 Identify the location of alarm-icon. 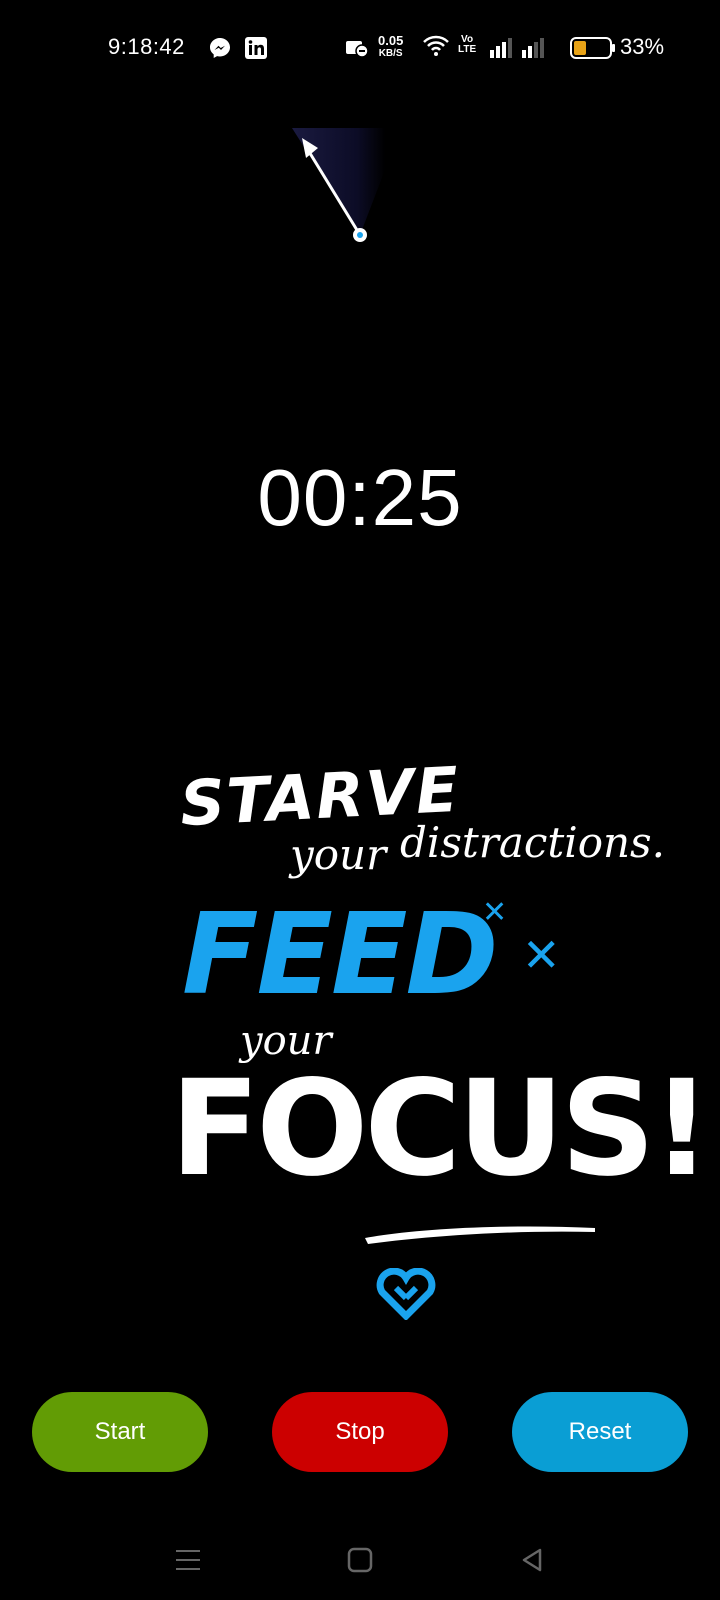
(357, 50).